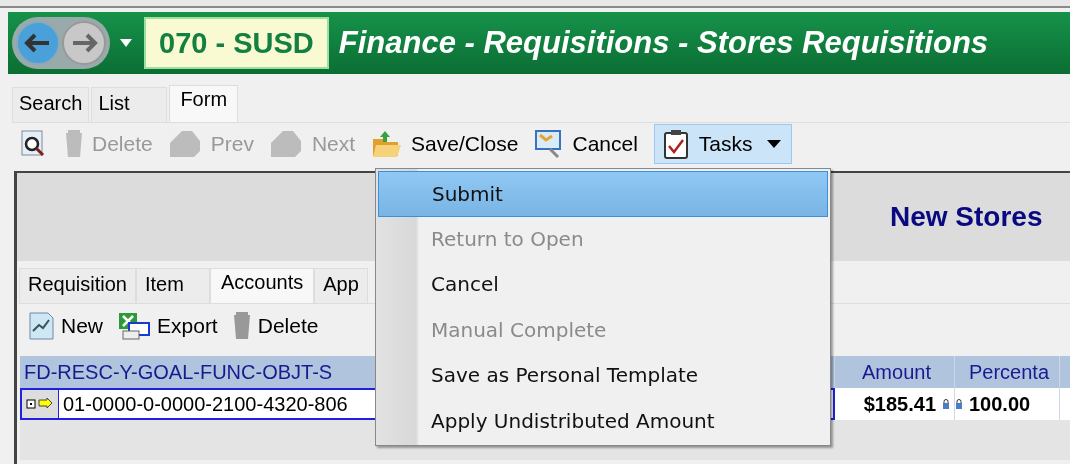 Image resolution: width=1070 pixels, height=464 pixels. Describe the element at coordinates (967, 217) in the screenshot. I see `form-title: New Stores` at that location.